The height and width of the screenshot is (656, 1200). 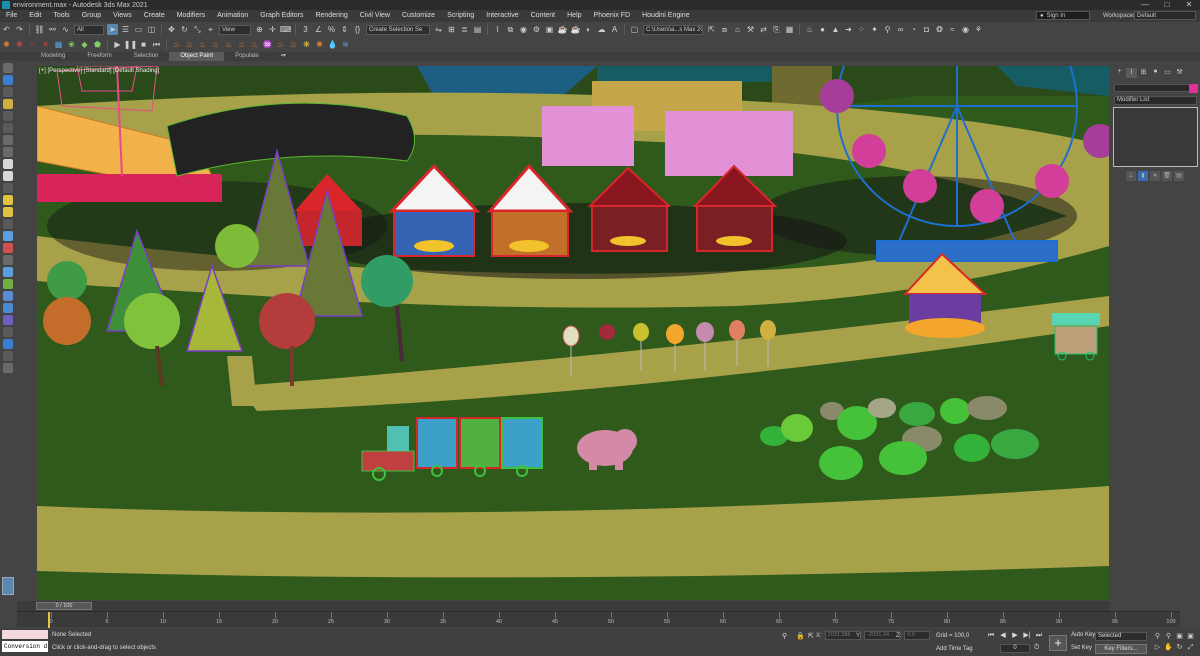 I want to click on object-name-field, so click(x=1153, y=88).